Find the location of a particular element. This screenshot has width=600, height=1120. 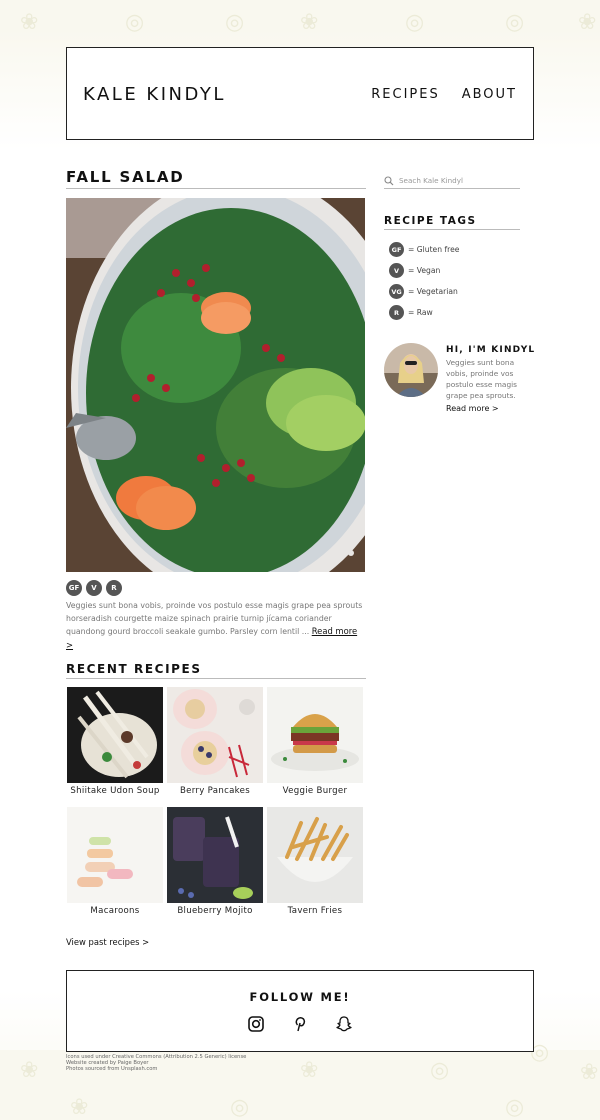

recipe-name: Tavern Fries is located at coordinates (315, 911).